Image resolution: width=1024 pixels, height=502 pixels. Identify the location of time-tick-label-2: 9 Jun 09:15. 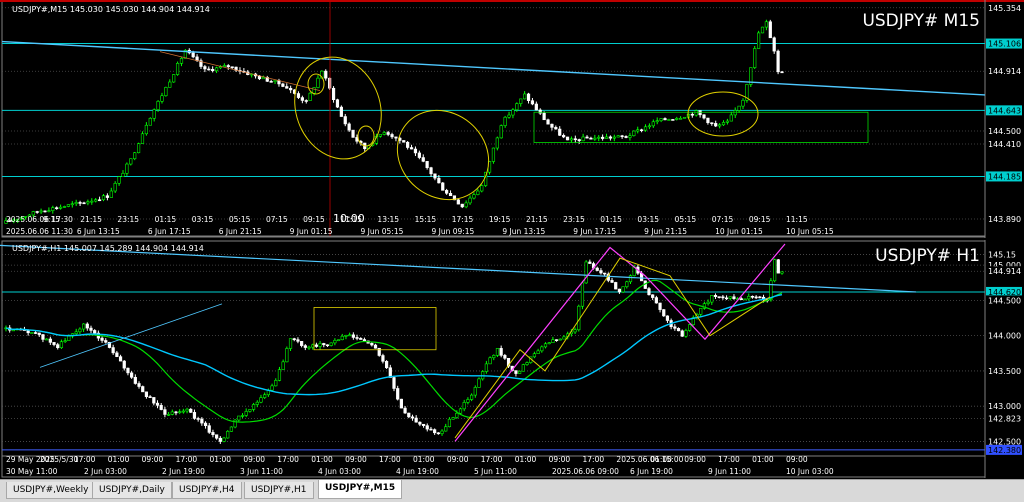
(452, 231).